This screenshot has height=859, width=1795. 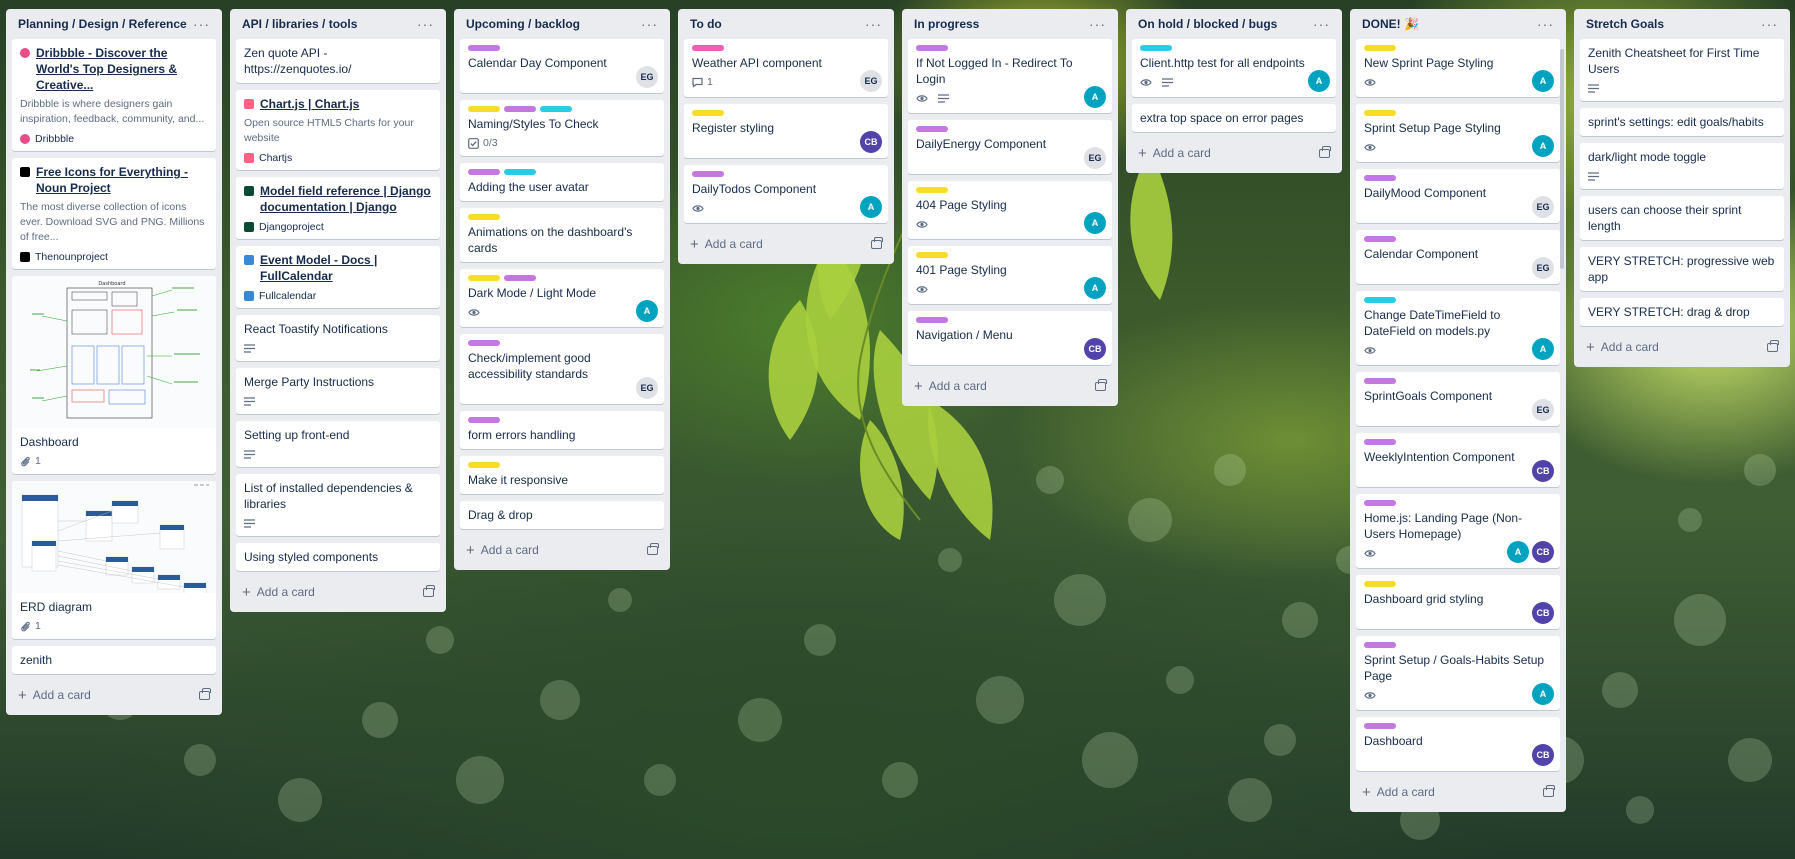 I want to click on card: Make it responsive, so click(x=562, y=475).